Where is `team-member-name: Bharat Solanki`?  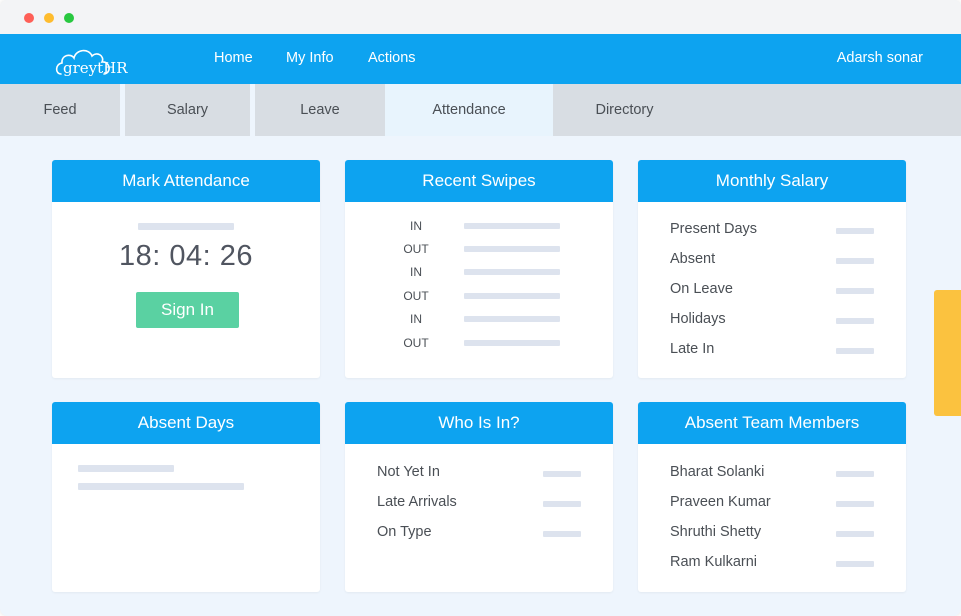 team-member-name: Bharat Solanki is located at coordinates (717, 472).